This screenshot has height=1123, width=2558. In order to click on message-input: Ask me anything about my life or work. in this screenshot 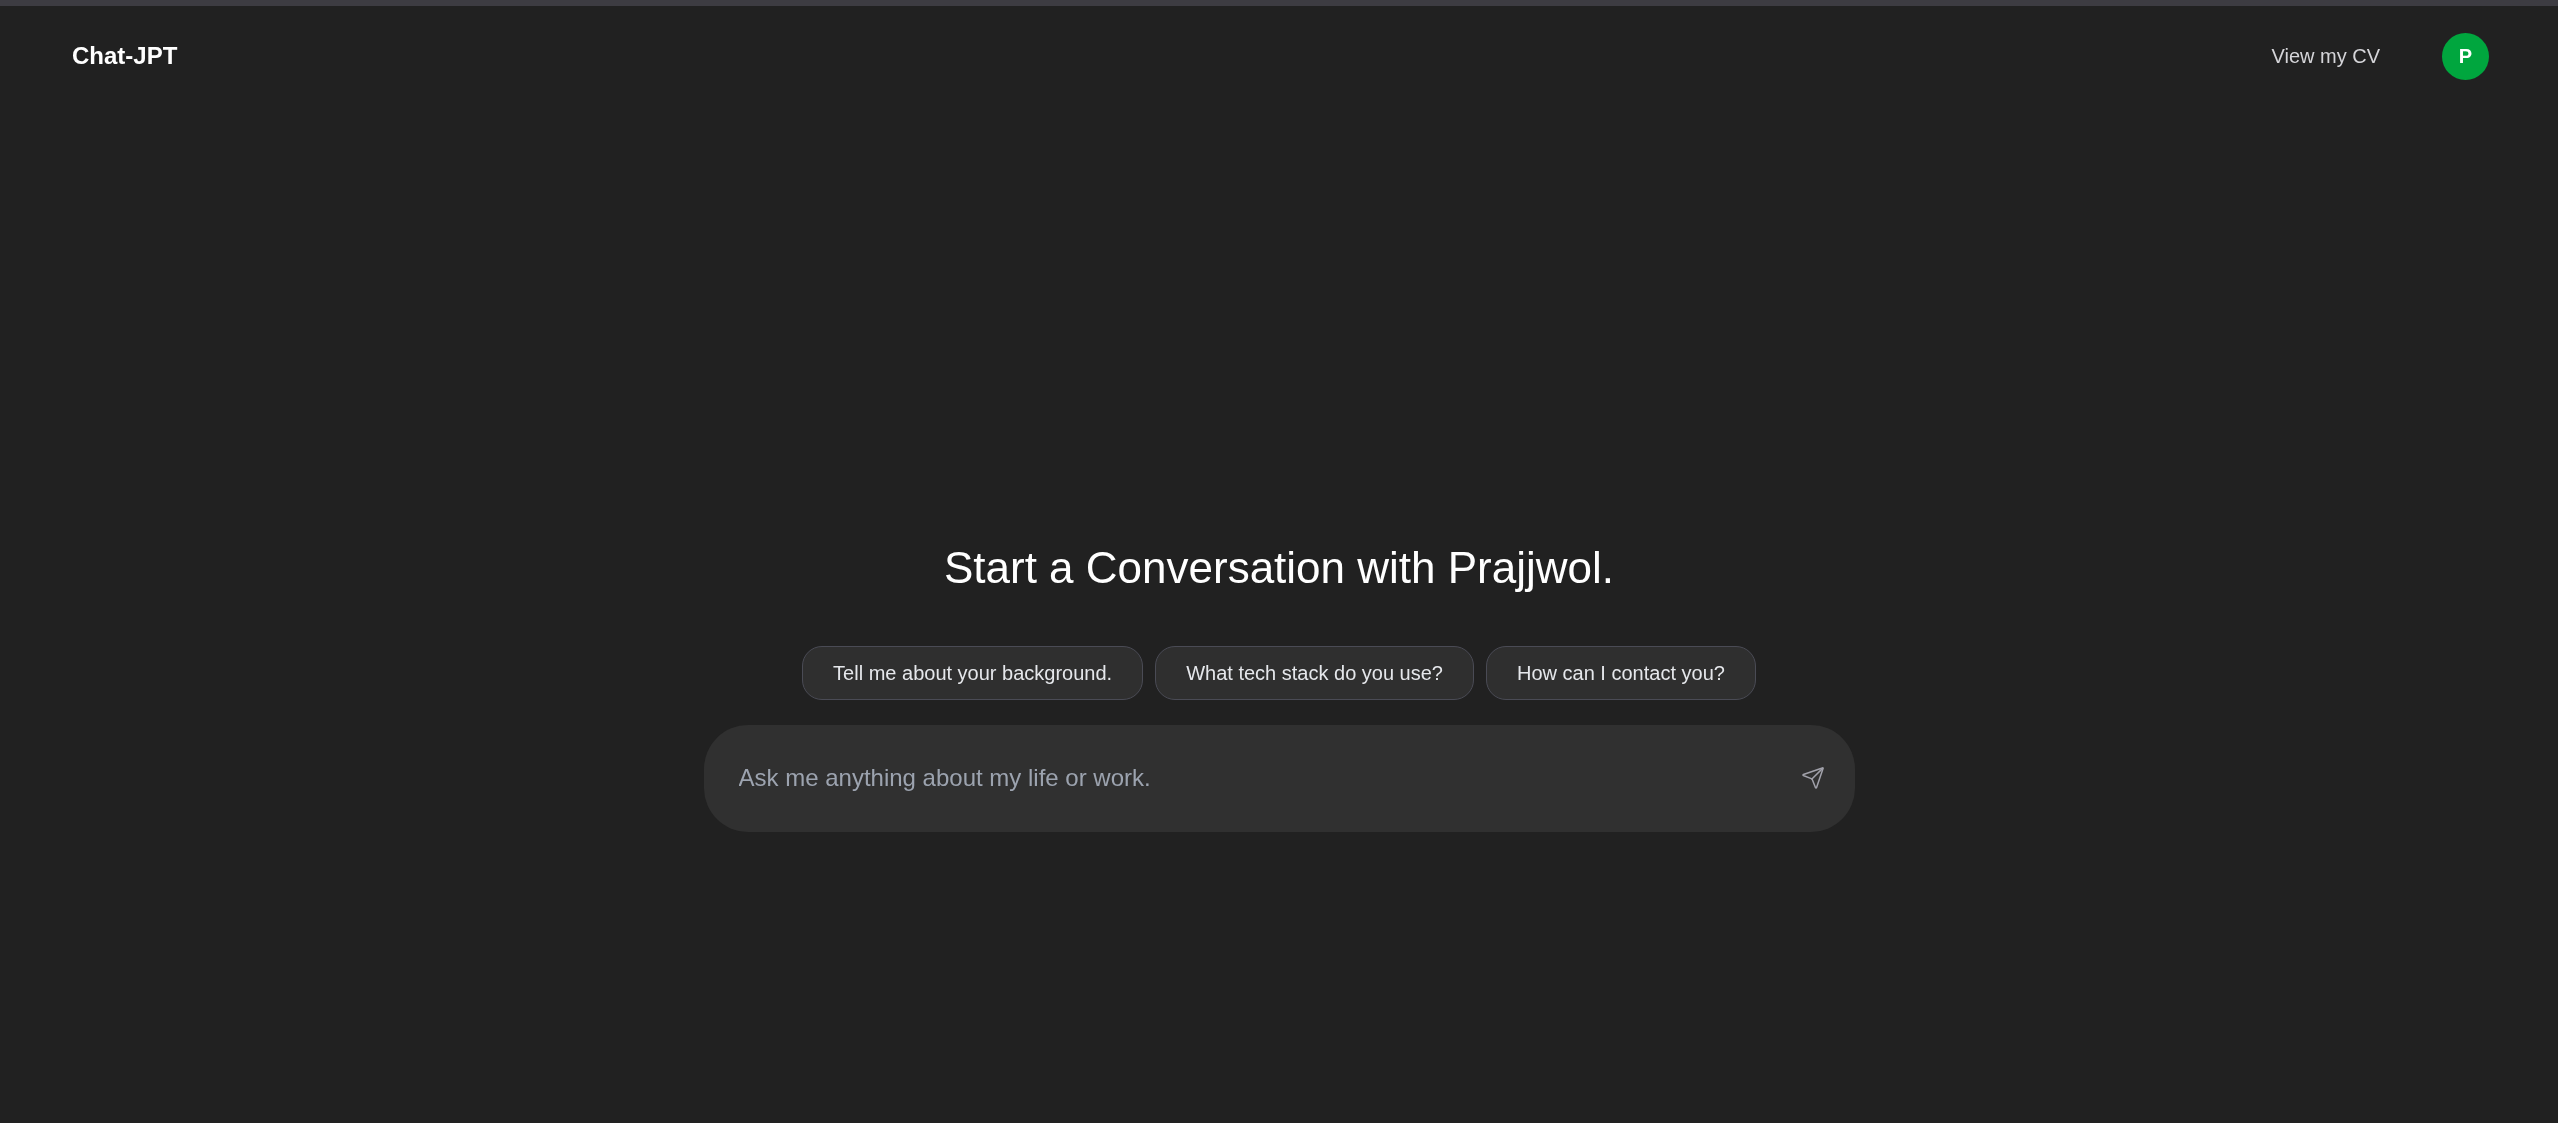, I will do `click(1279, 778)`.